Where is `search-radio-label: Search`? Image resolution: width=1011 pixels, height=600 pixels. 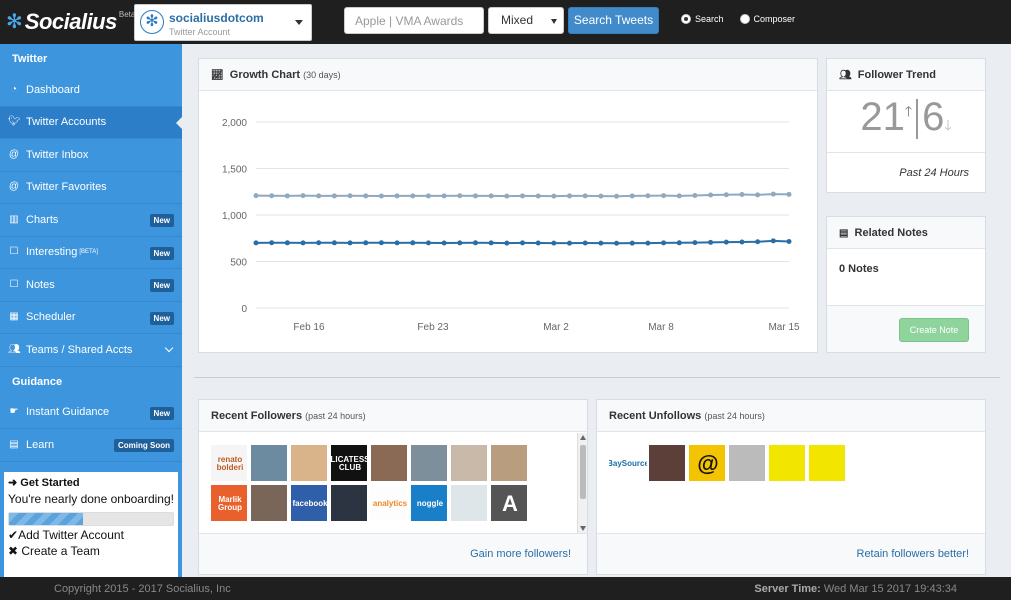 search-radio-label: Search is located at coordinates (709, 19).